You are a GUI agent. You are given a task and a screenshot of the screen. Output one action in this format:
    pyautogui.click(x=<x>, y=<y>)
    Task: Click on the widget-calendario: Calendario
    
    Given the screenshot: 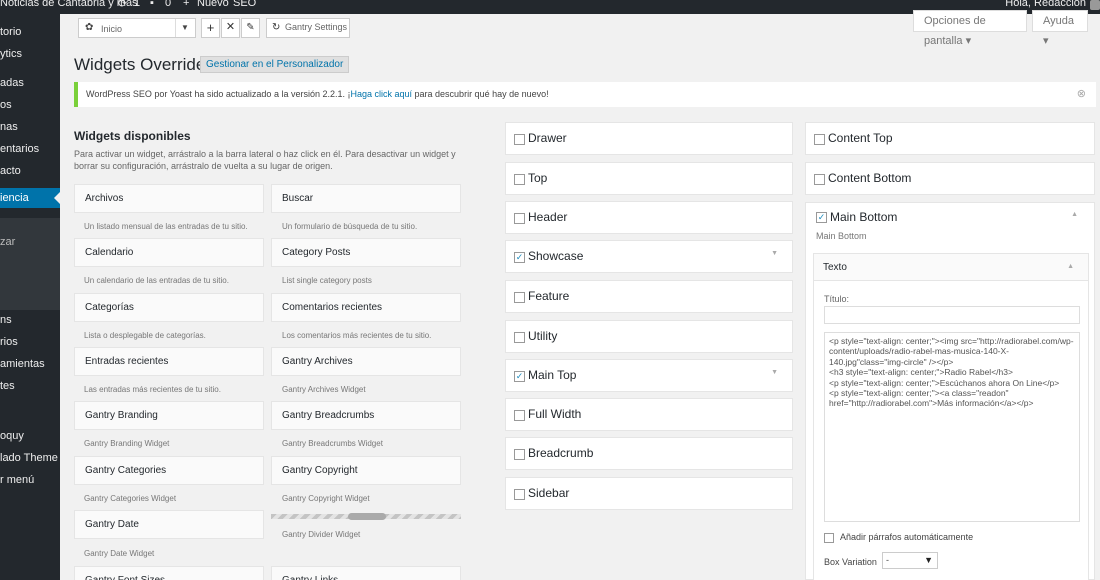 What is the action you would take?
    pyautogui.click(x=169, y=252)
    